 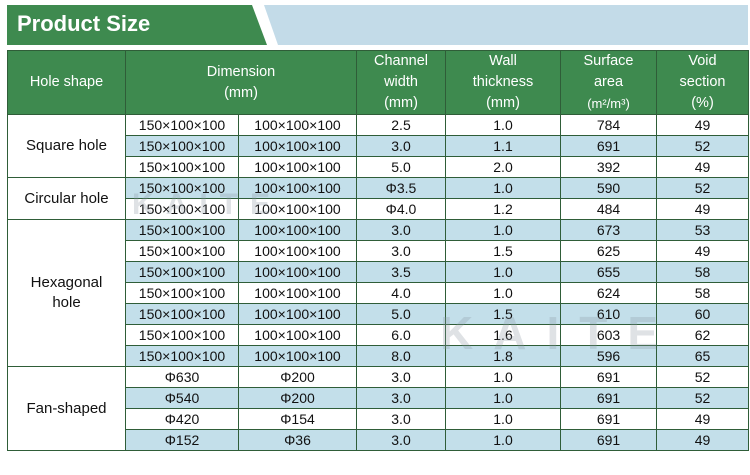 I want to click on hole-shape-cell: Fan-shaped, so click(x=66, y=408).